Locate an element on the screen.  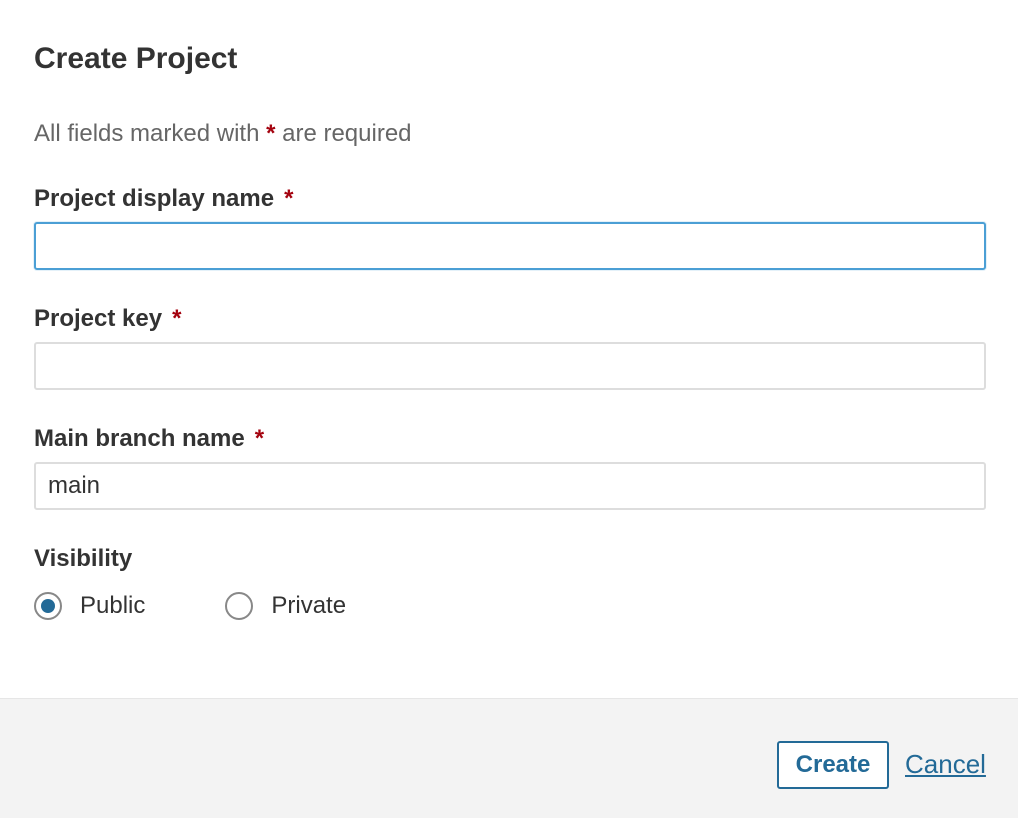
required-note-prefix: All fields marked with is located at coordinates (147, 133).